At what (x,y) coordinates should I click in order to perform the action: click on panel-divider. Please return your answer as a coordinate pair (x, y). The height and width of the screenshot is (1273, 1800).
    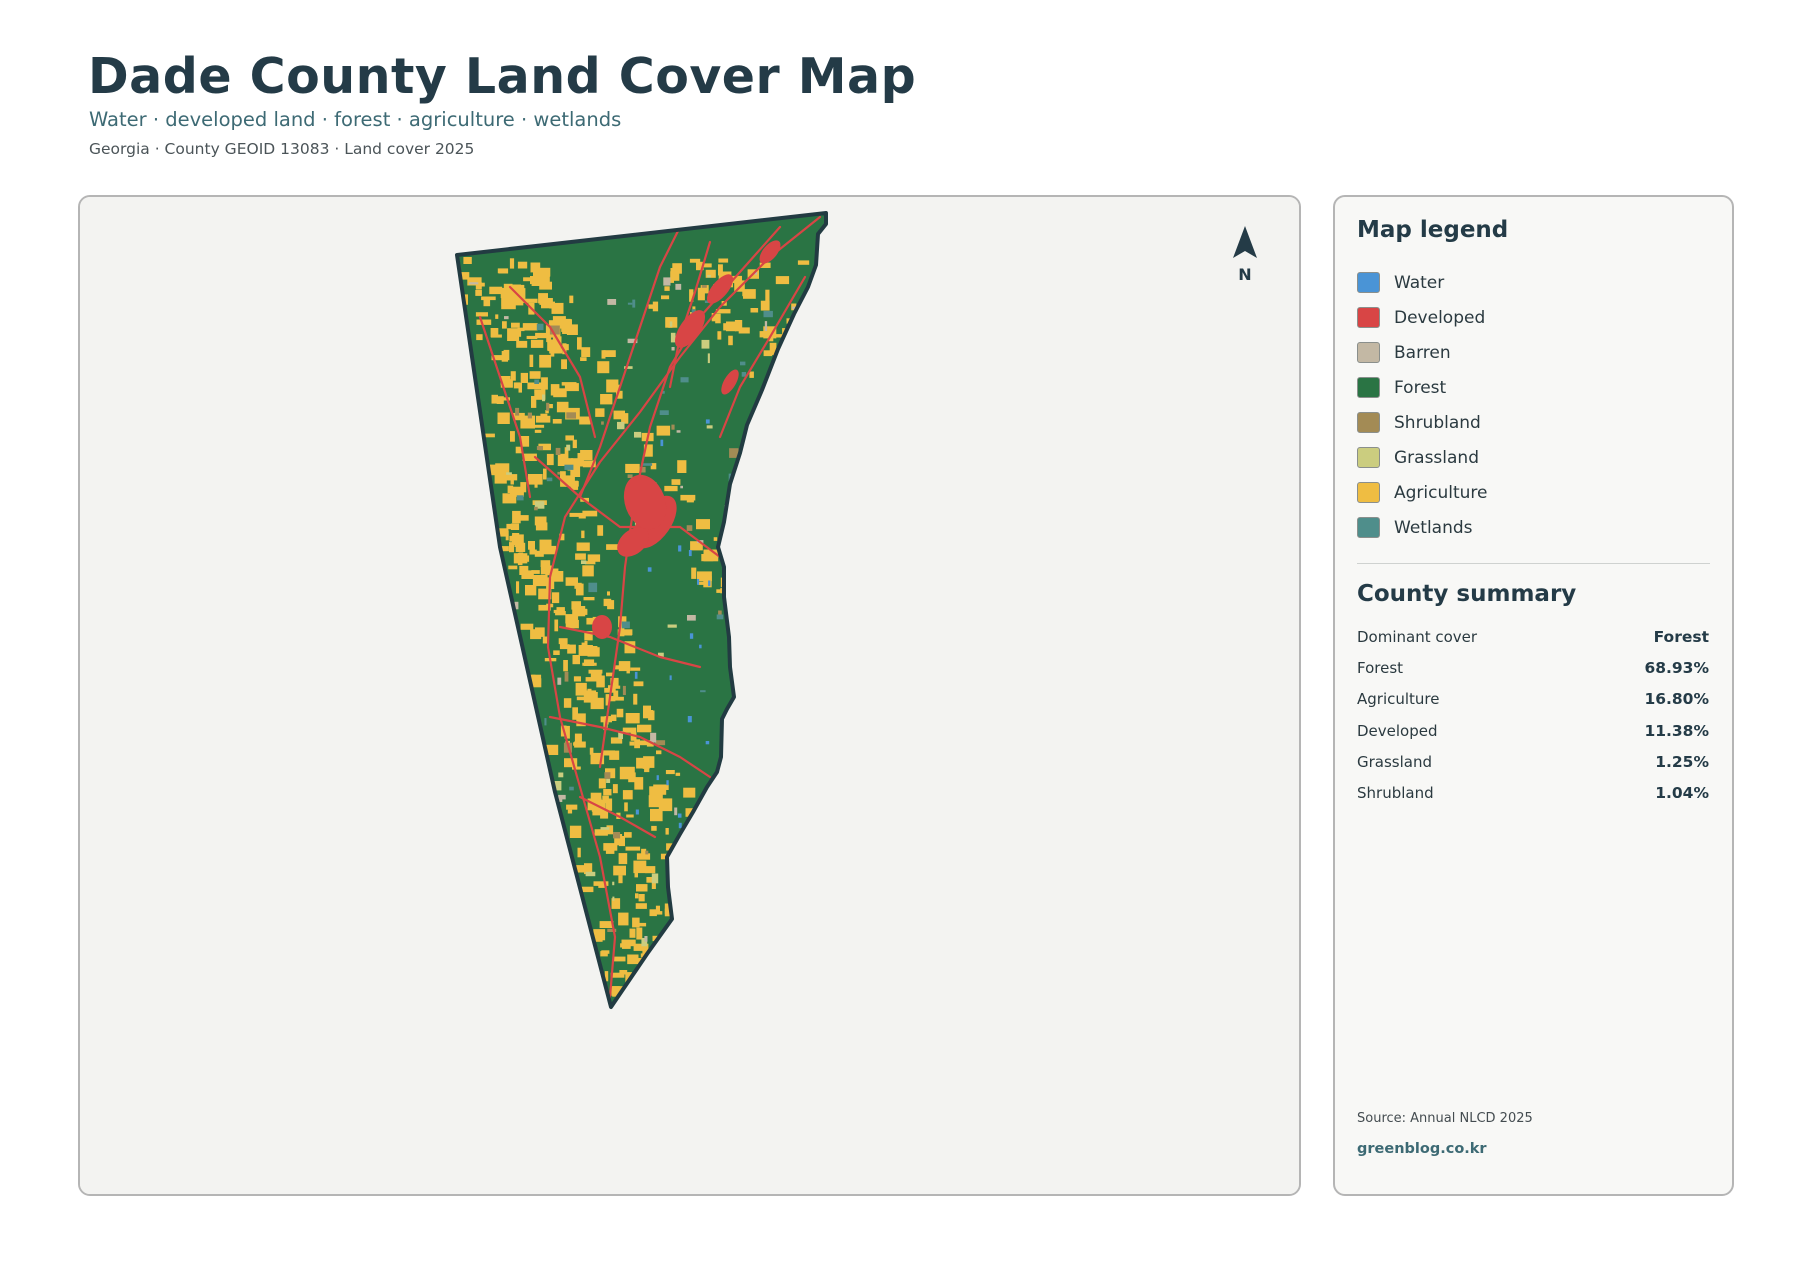
    Looking at the image, I should click on (1533, 563).